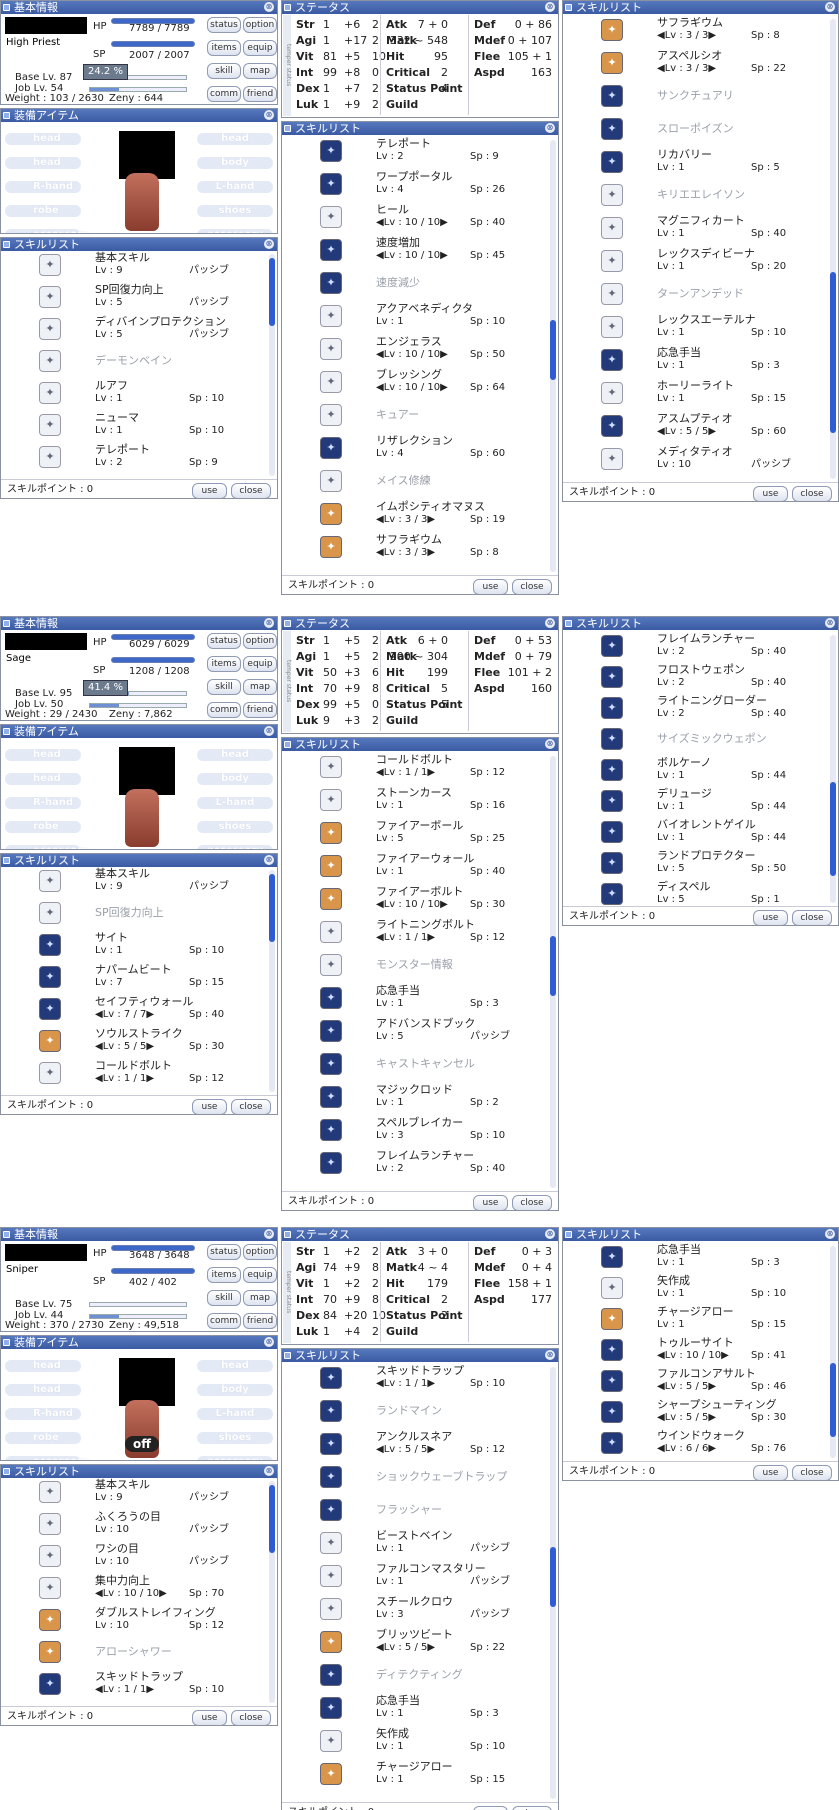 This screenshot has width=839, height=1810. Describe the element at coordinates (420, 317) in the screenshot. I see `skill-row: ✦ アクアベネディクタ Lv : 1 Sp : 10` at that location.